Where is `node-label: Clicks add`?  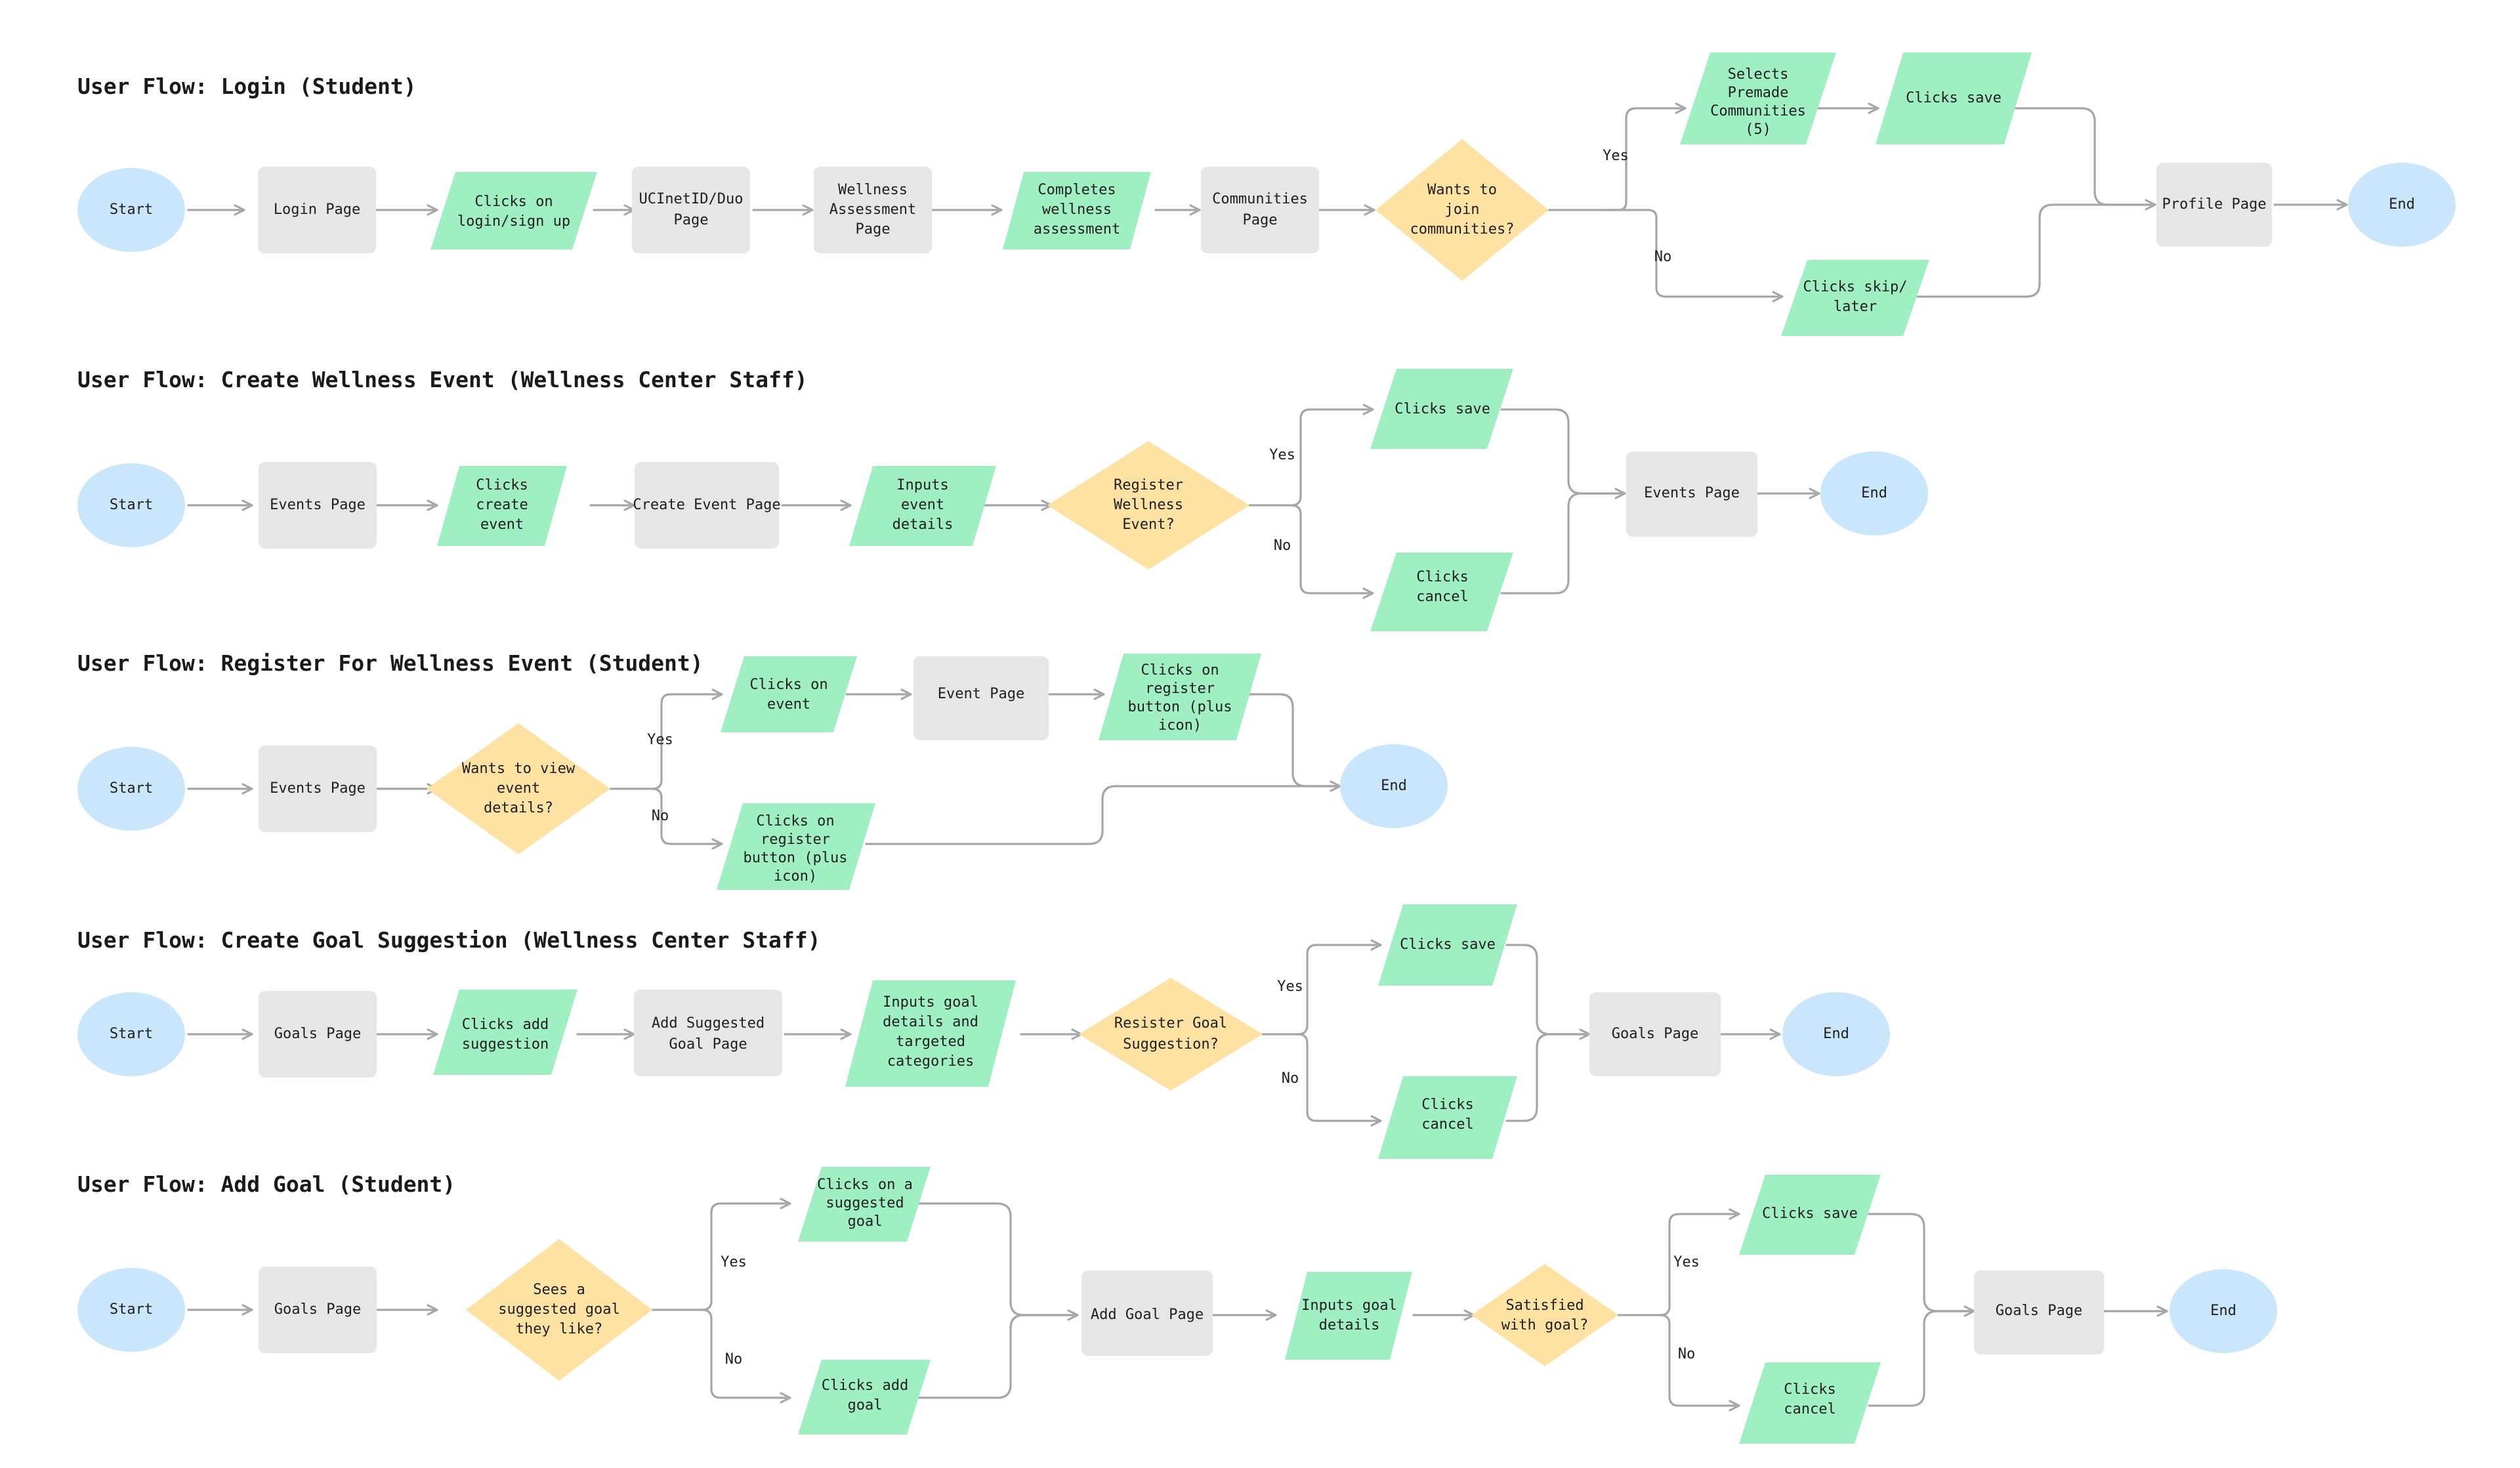
node-label: Clicks add is located at coordinates (505, 1025).